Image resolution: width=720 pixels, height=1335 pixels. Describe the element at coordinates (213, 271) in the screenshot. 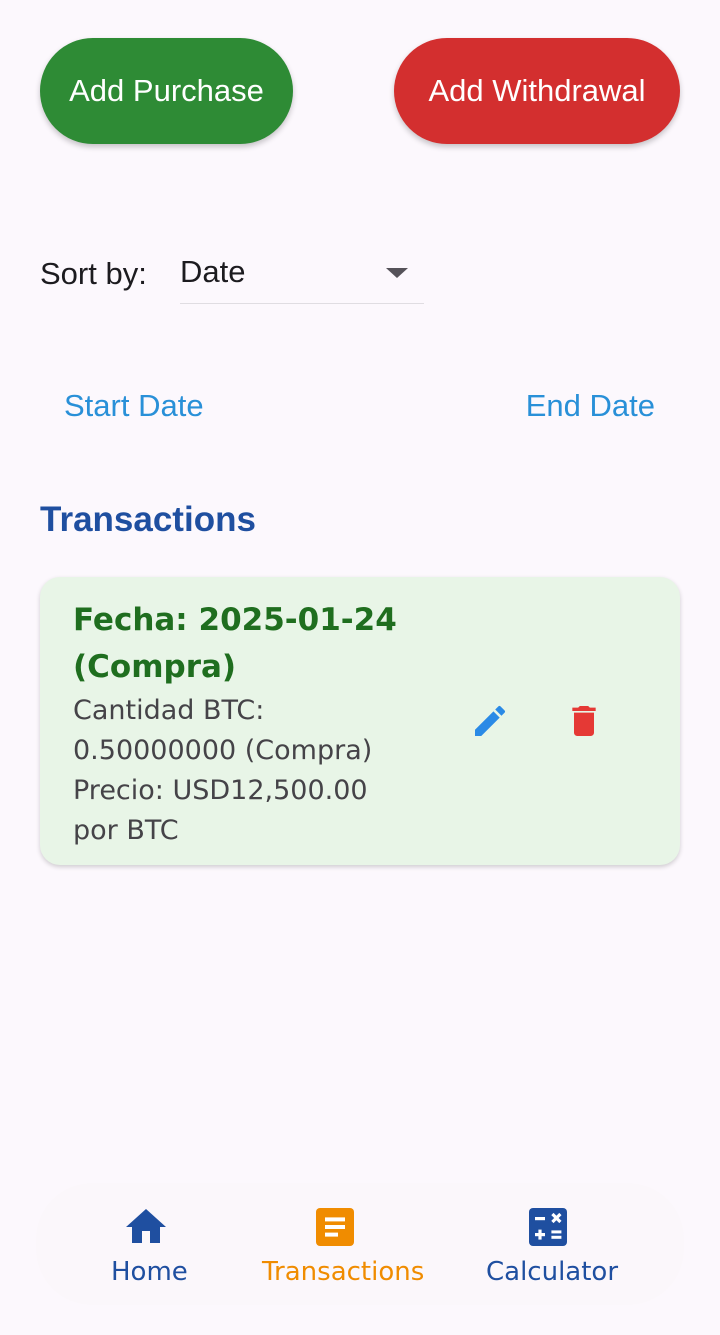

I see `sort-selected-value: Date` at that location.